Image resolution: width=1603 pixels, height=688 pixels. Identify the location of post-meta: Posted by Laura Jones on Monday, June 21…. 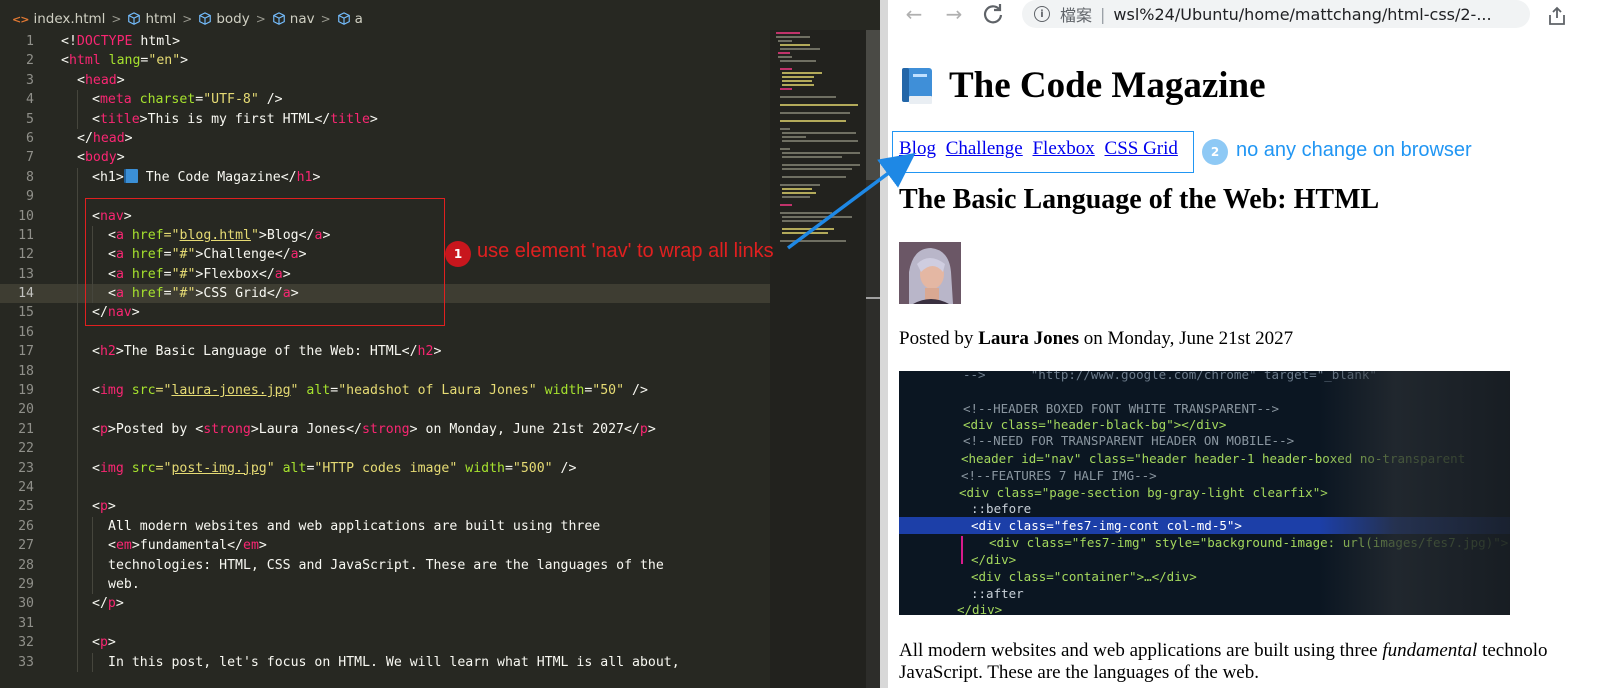
(1096, 339).